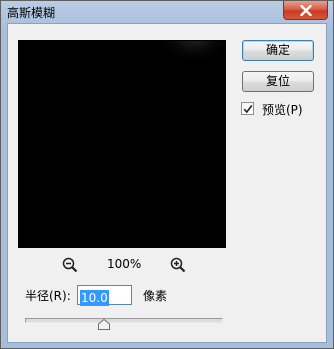  What do you see at coordinates (278, 50) in the screenshot?
I see `ok-button: 确定` at bounding box center [278, 50].